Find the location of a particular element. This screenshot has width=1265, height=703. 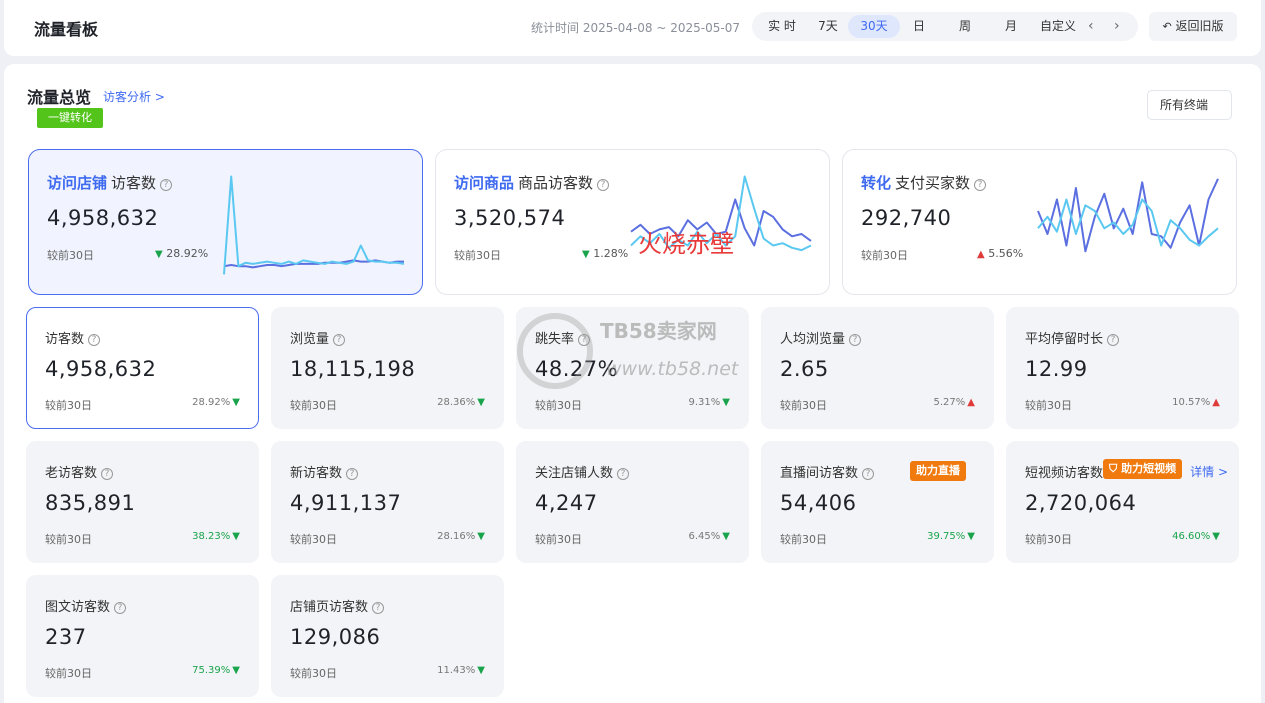

metric-value: 54,406 is located at coordinates (818, 503).